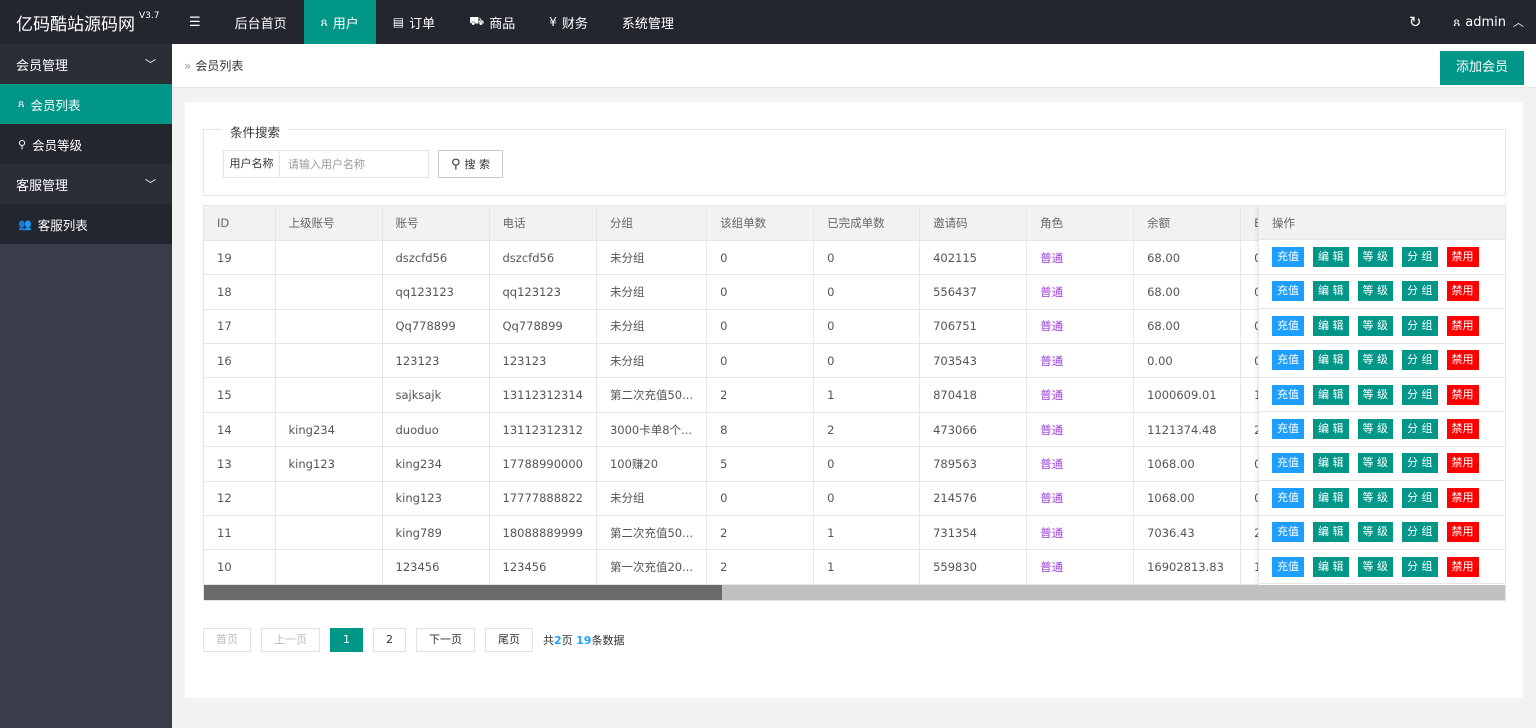  I want to click on page-last-button: 尾页, so click(509, 640).